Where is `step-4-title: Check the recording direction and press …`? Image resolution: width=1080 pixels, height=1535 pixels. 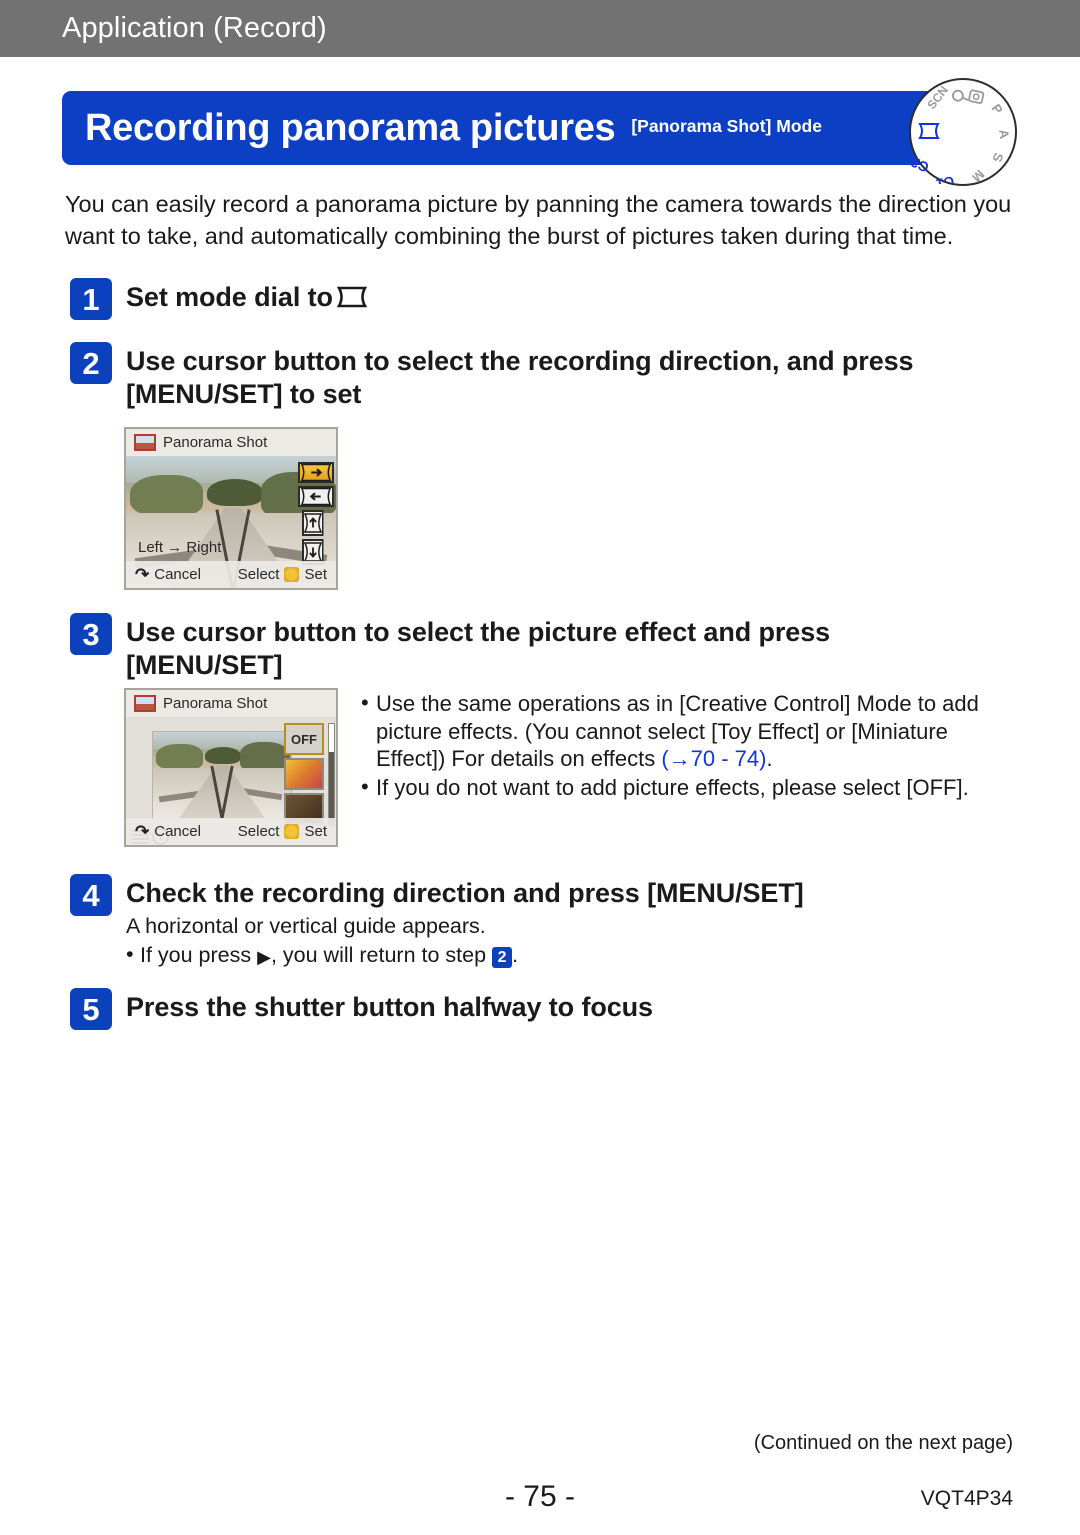 step-4-title: Check the recording direction and press … is located at coordinates (465, 893).